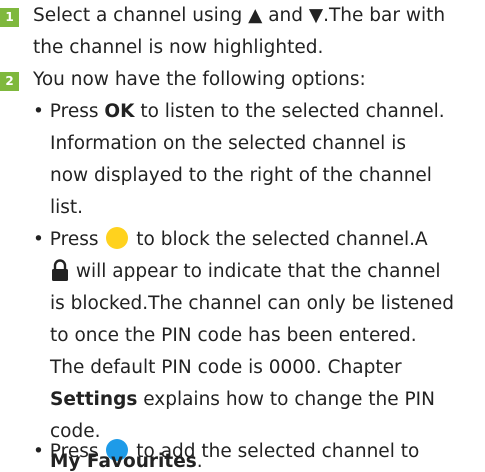 The width and height of the screenshot is (485, 472). Describe the element at coordinates (94, 399) in the screenshot. I see `settings-chapter-name: Settings` at that location.